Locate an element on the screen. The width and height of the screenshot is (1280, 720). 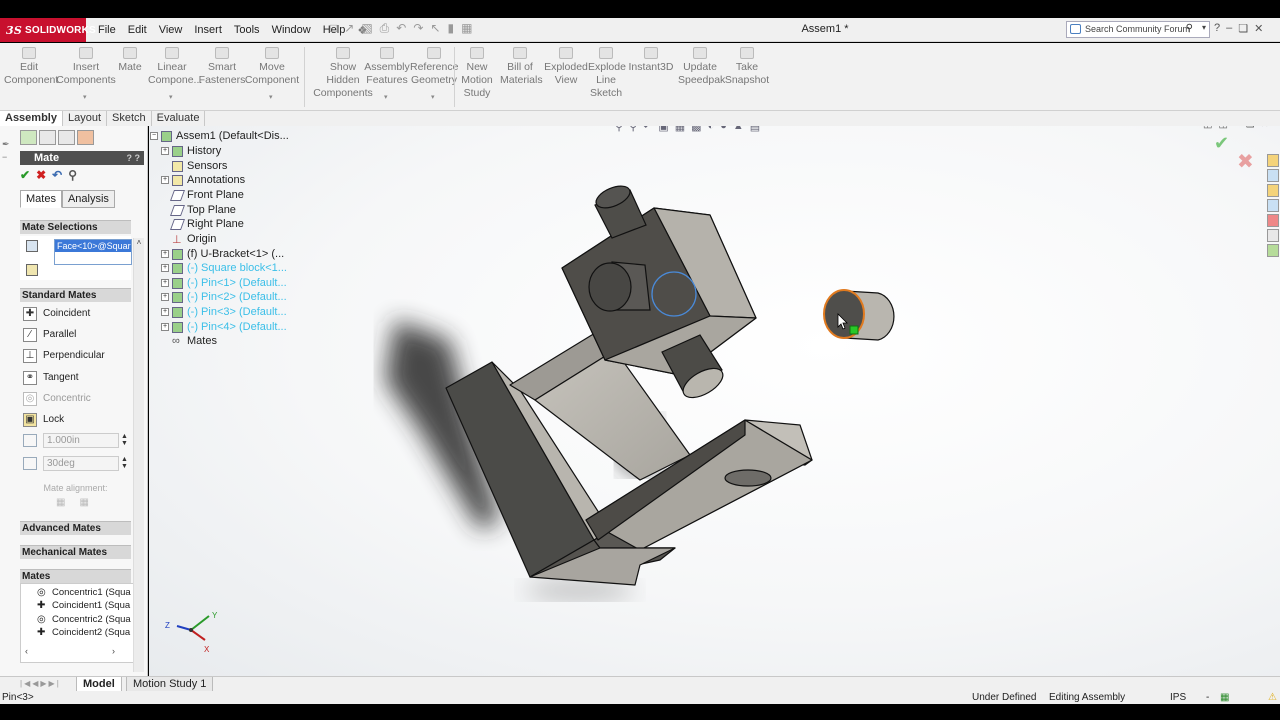
instant3d-button: Instant3D is located at coordinates (651, 60).